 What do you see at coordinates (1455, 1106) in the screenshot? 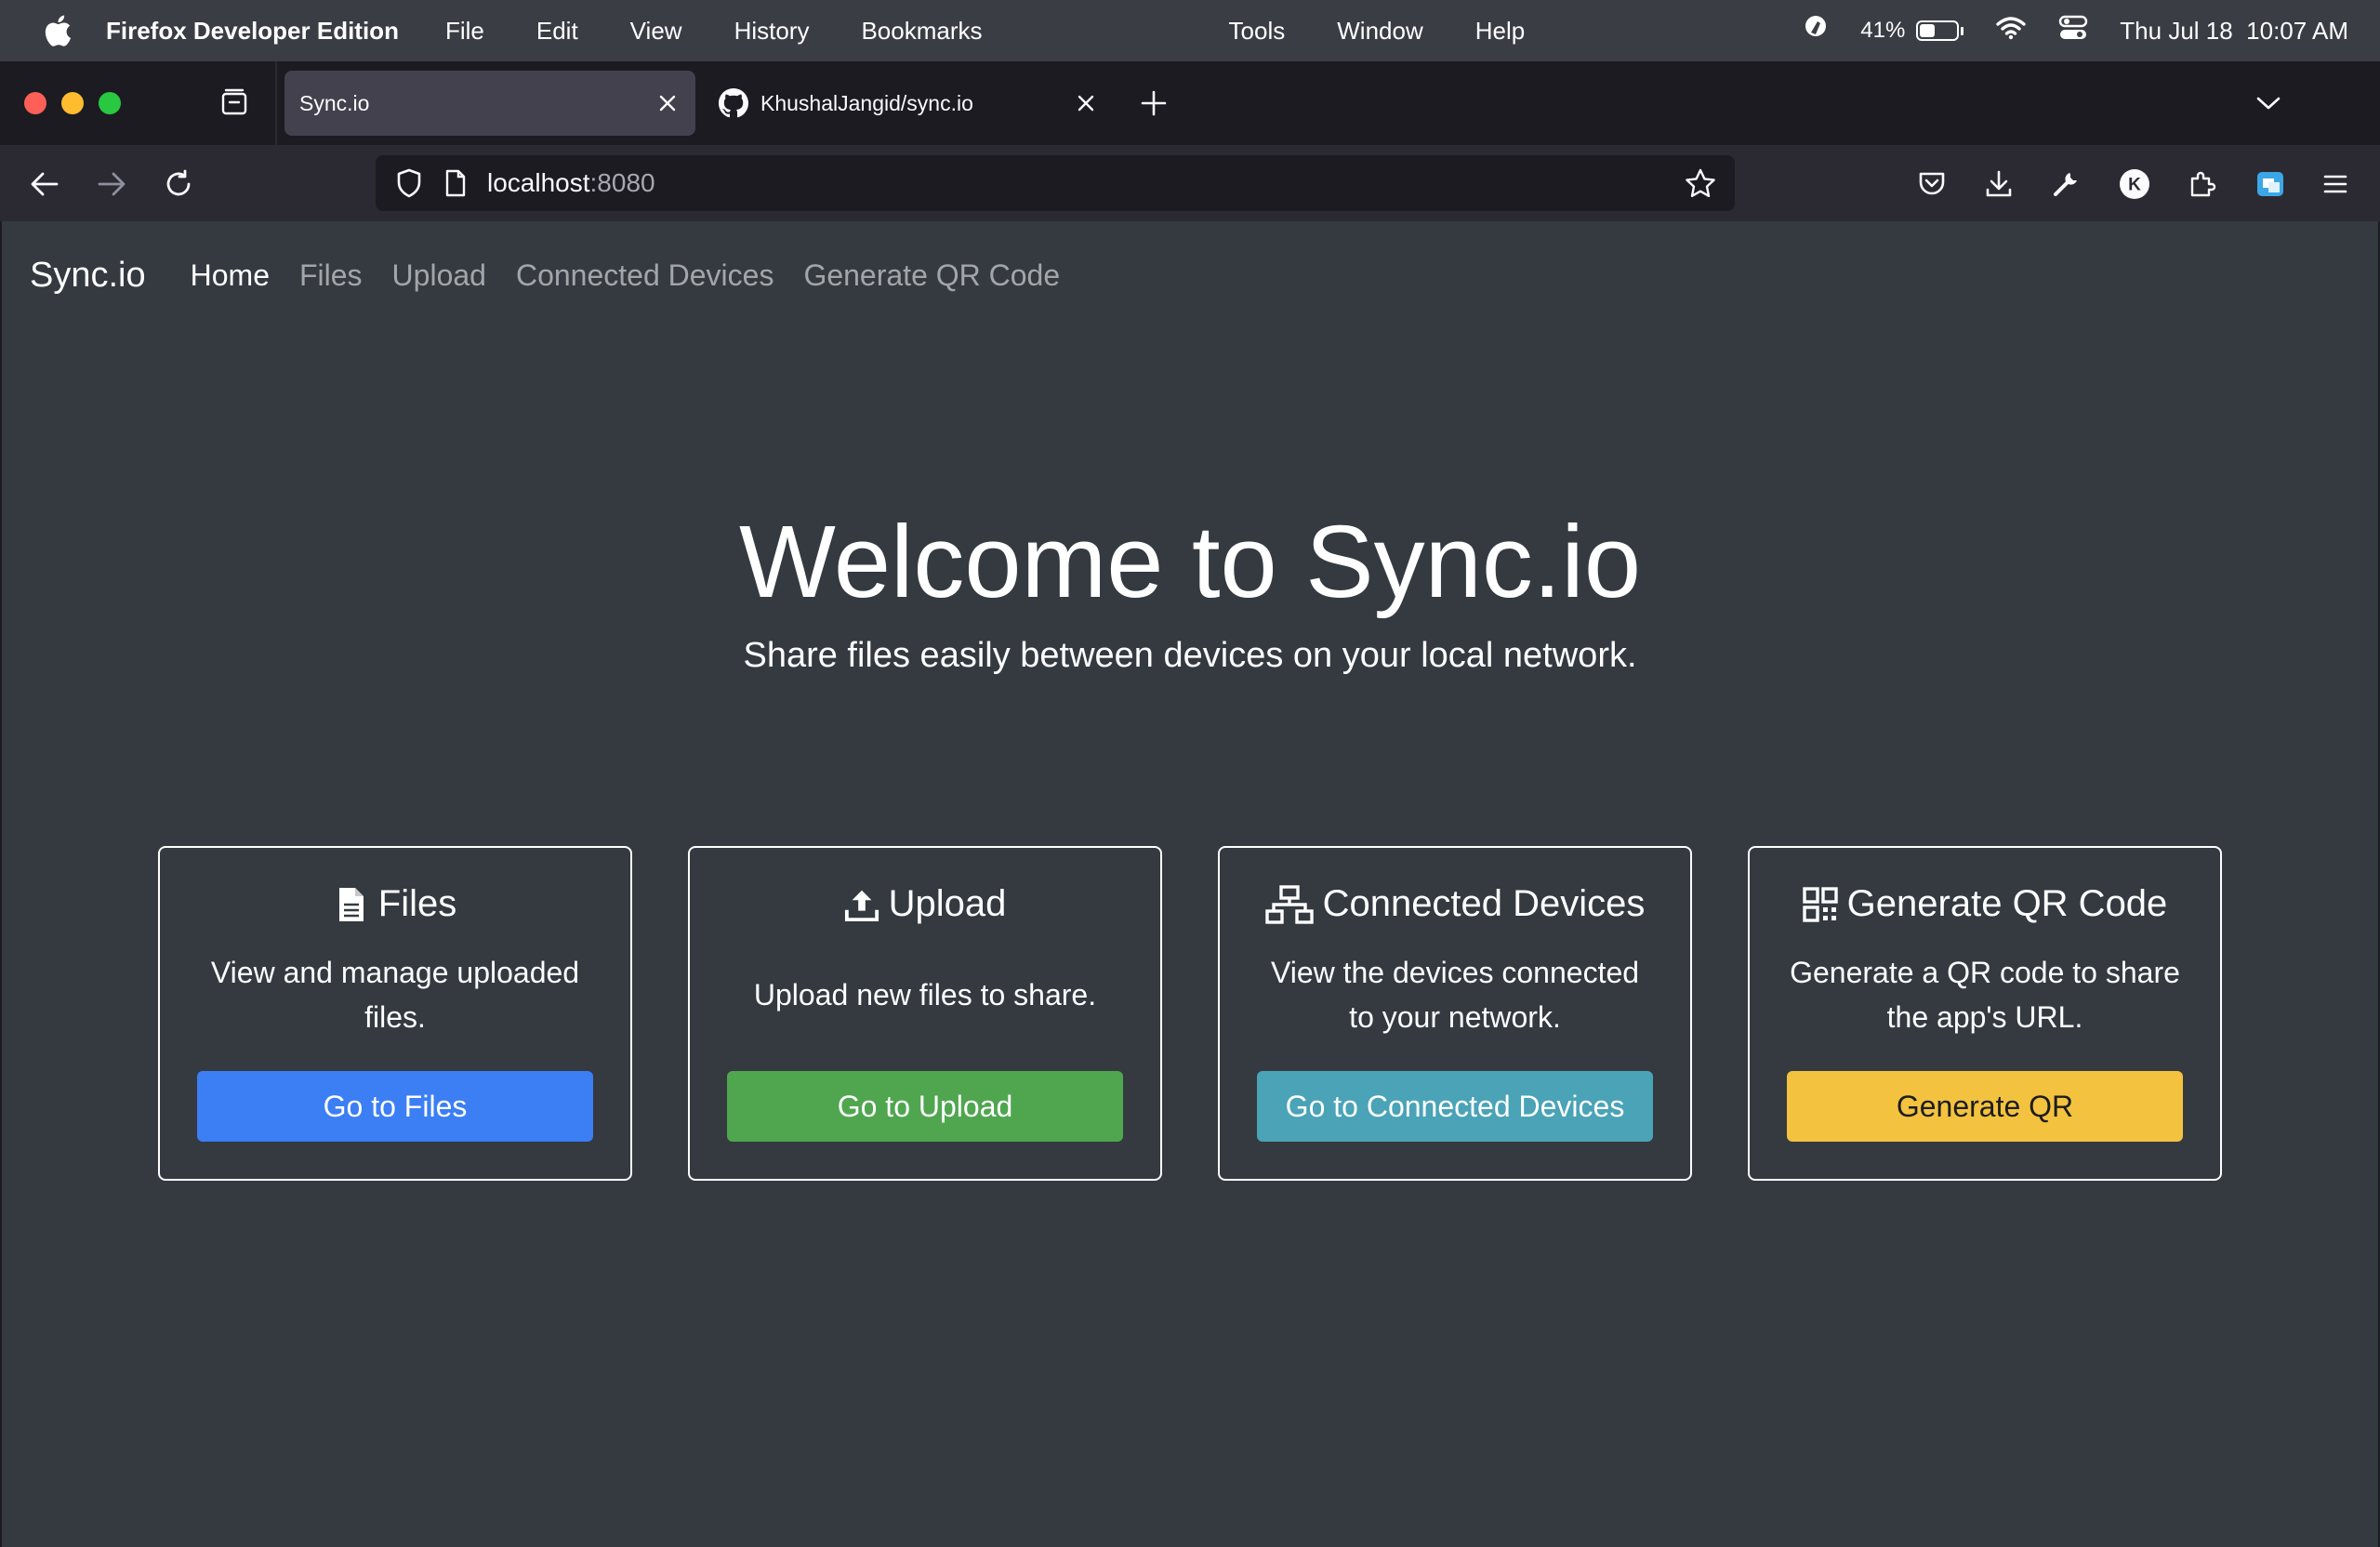
I see `go-to-connected-devices-button: Go to Connected Devices` at bounding box center [1455, 1106].